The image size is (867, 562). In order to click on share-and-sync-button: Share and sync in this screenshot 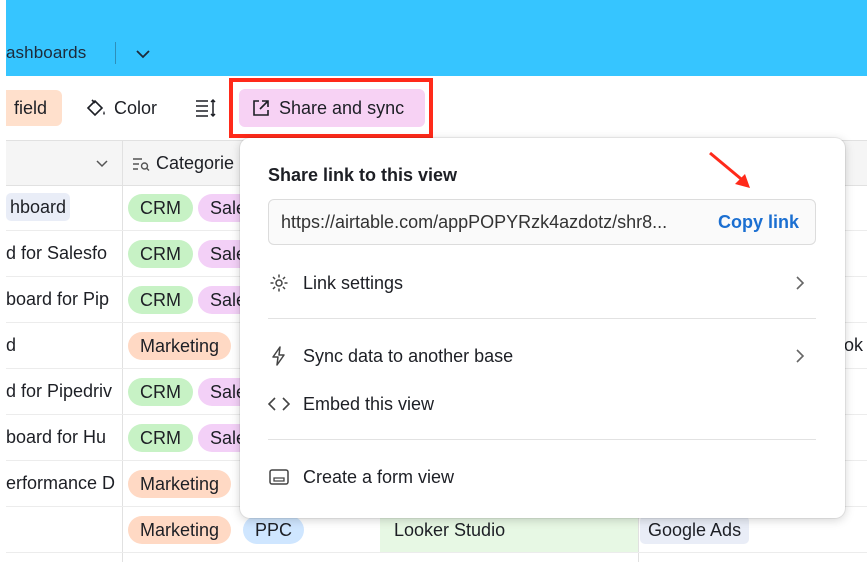, I will do `click(332, 108)`.